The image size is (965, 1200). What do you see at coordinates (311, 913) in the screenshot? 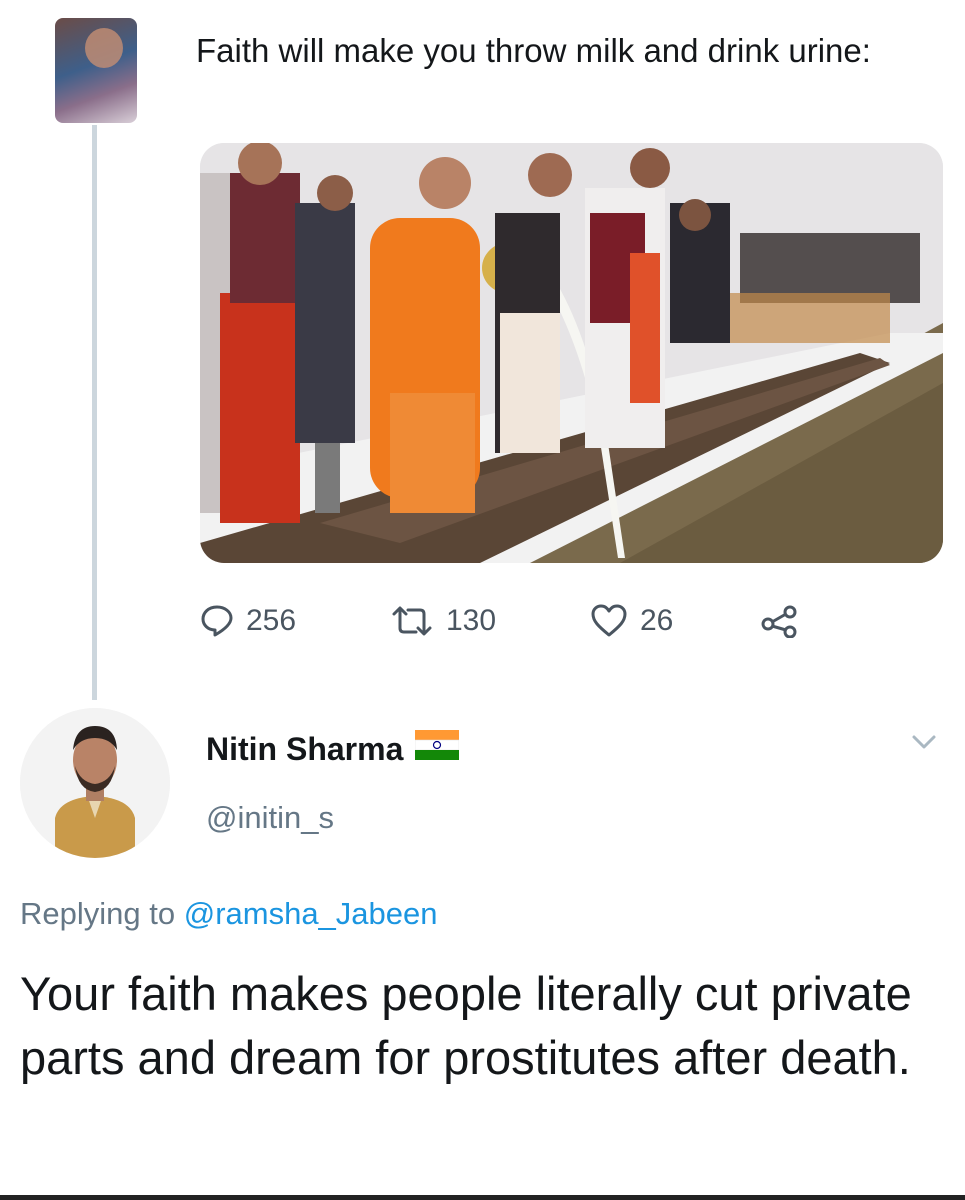
I see `replying-to-mention-link: @ramsha_Jabeen` at bounding box center [311, 913].